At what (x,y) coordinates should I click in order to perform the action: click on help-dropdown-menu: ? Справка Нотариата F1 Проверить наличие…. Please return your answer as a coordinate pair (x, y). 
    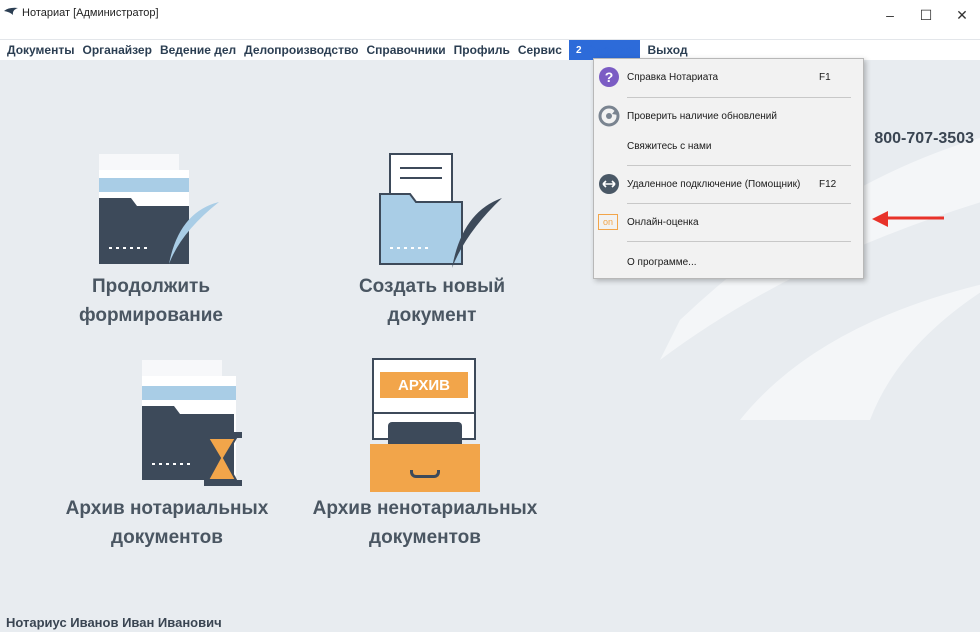
    Looking at the image, I should click on (728, 168).